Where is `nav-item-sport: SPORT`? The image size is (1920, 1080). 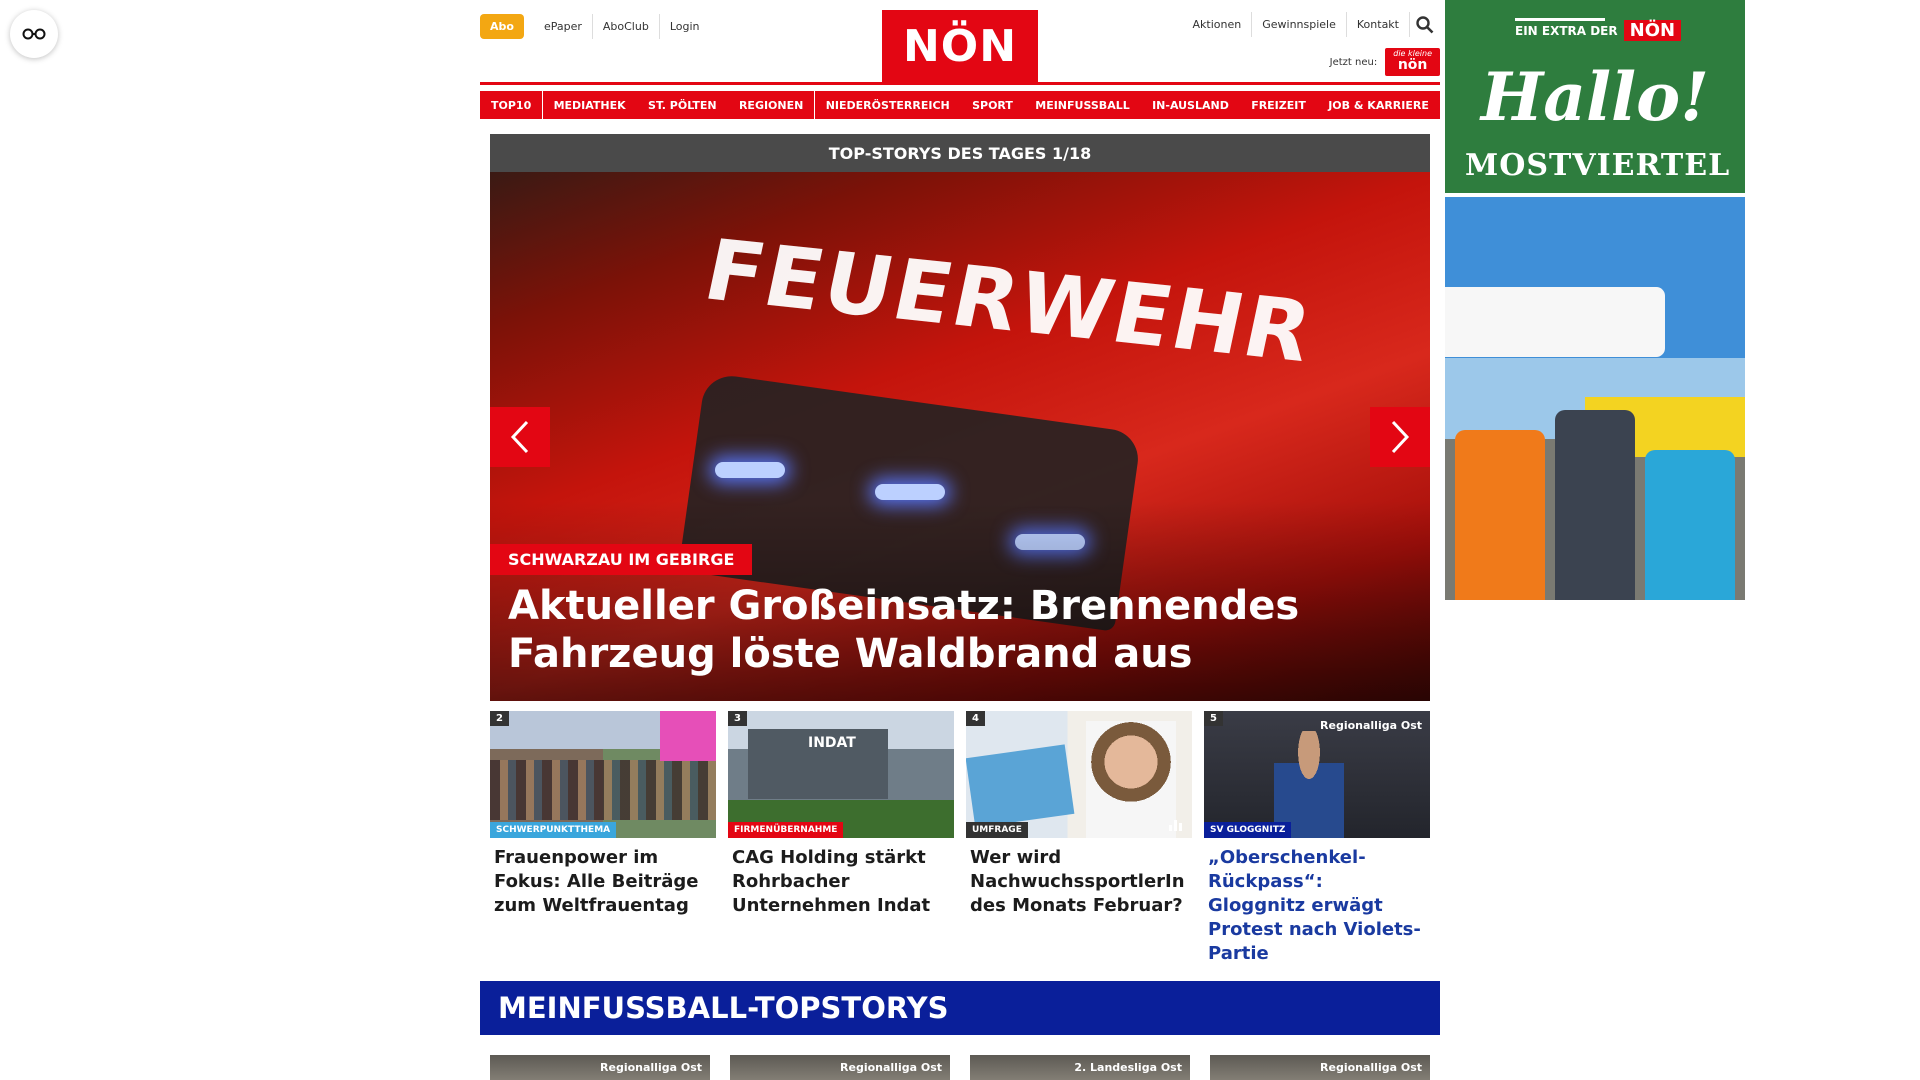
nav-item-sport: SPORT is located at coordinates (992, 105).